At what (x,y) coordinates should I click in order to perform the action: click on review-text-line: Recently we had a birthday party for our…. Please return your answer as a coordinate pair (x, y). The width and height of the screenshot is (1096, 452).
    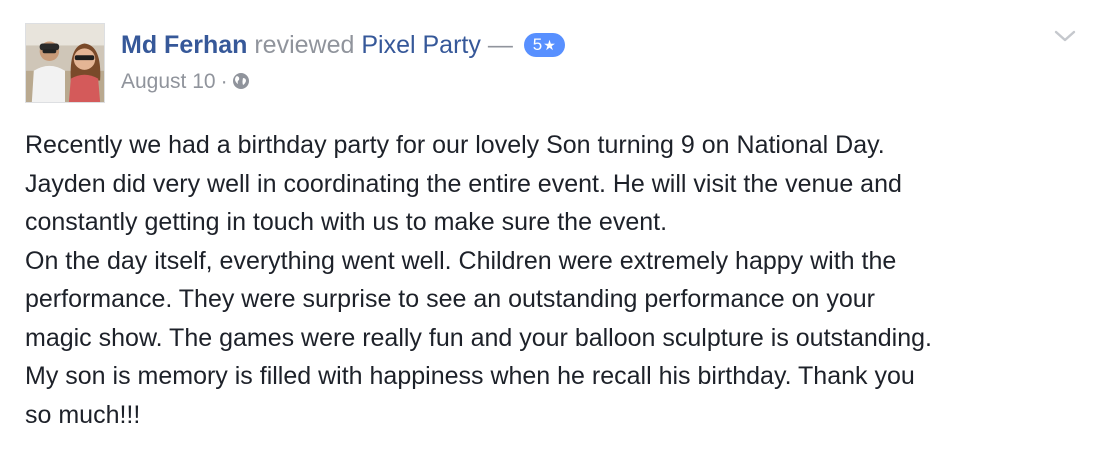
    Looking at the image, I should click on (455, 145).